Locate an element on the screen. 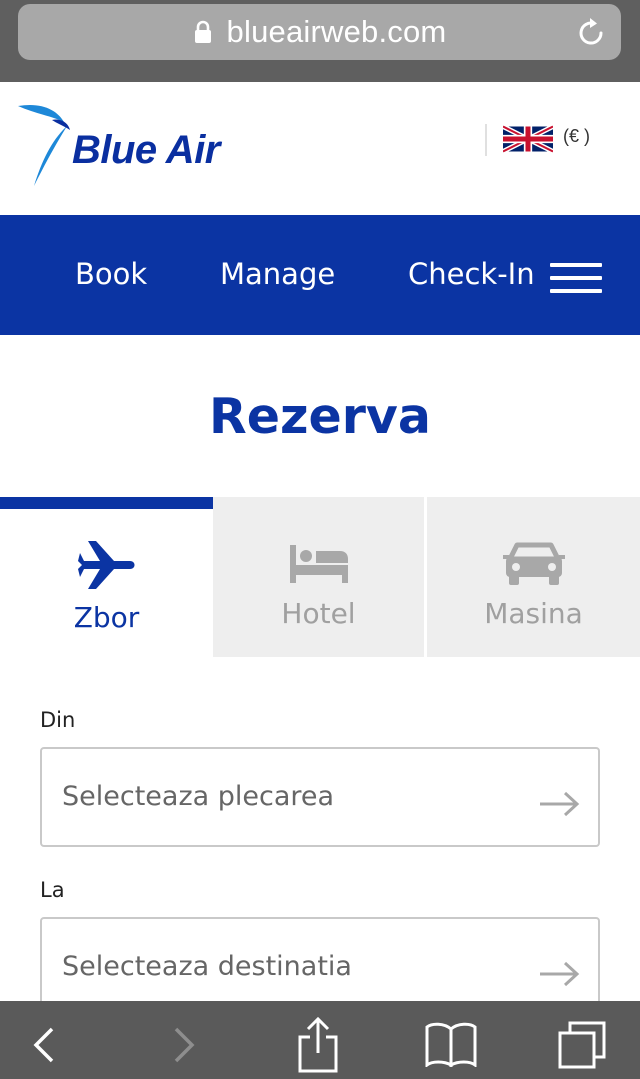 The height and width of the screenshot is (1079, 640). browser-top-bar: blueairweb.com is located at coordinates (320, 41).